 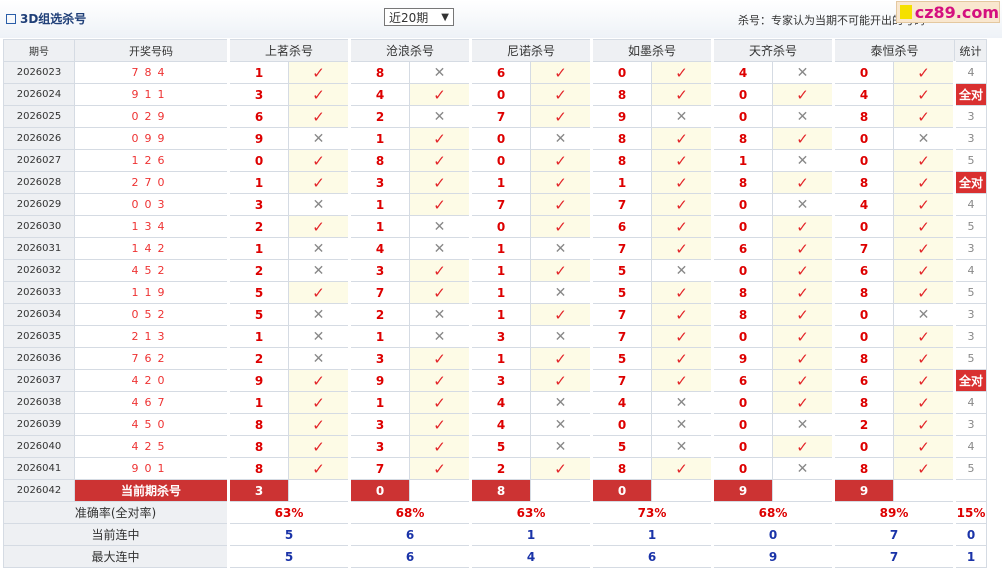 I want to click on table-row: 2026028 270 1 ✓ 3 ✓ 1 ✓ 1 ✓ 8 ✓ 8 ✓ 全对, so click(x=495, y=182).